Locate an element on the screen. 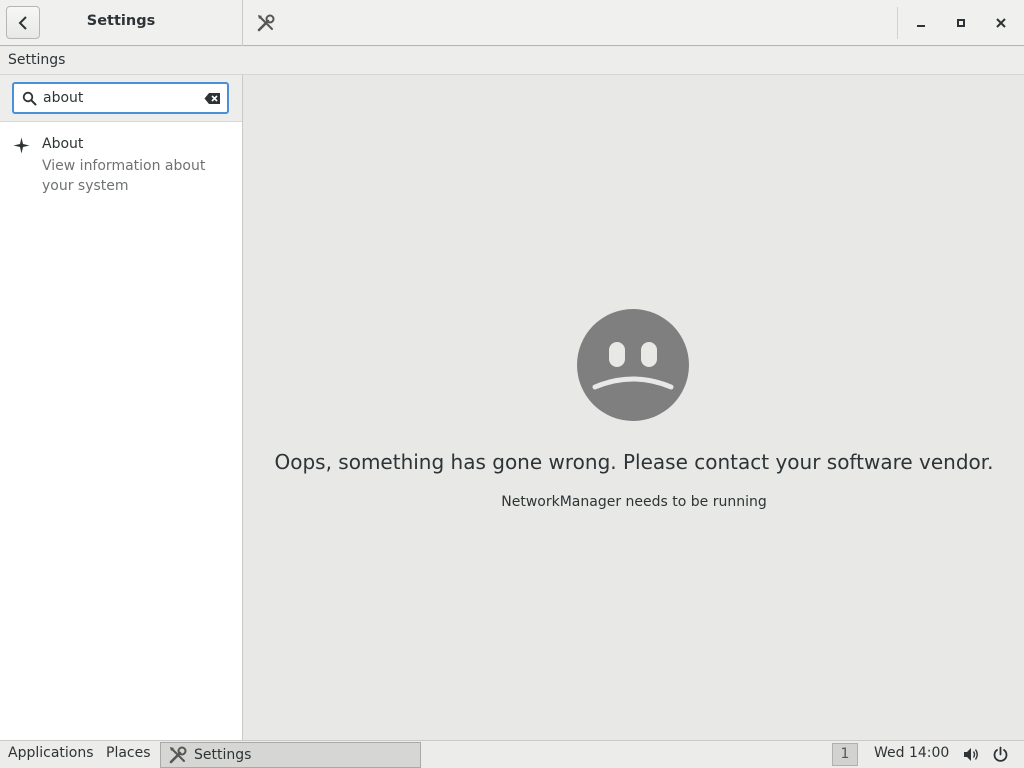 This screenshot has height=768, width=1024. minimize-icon is located at coordinates (921, 26).